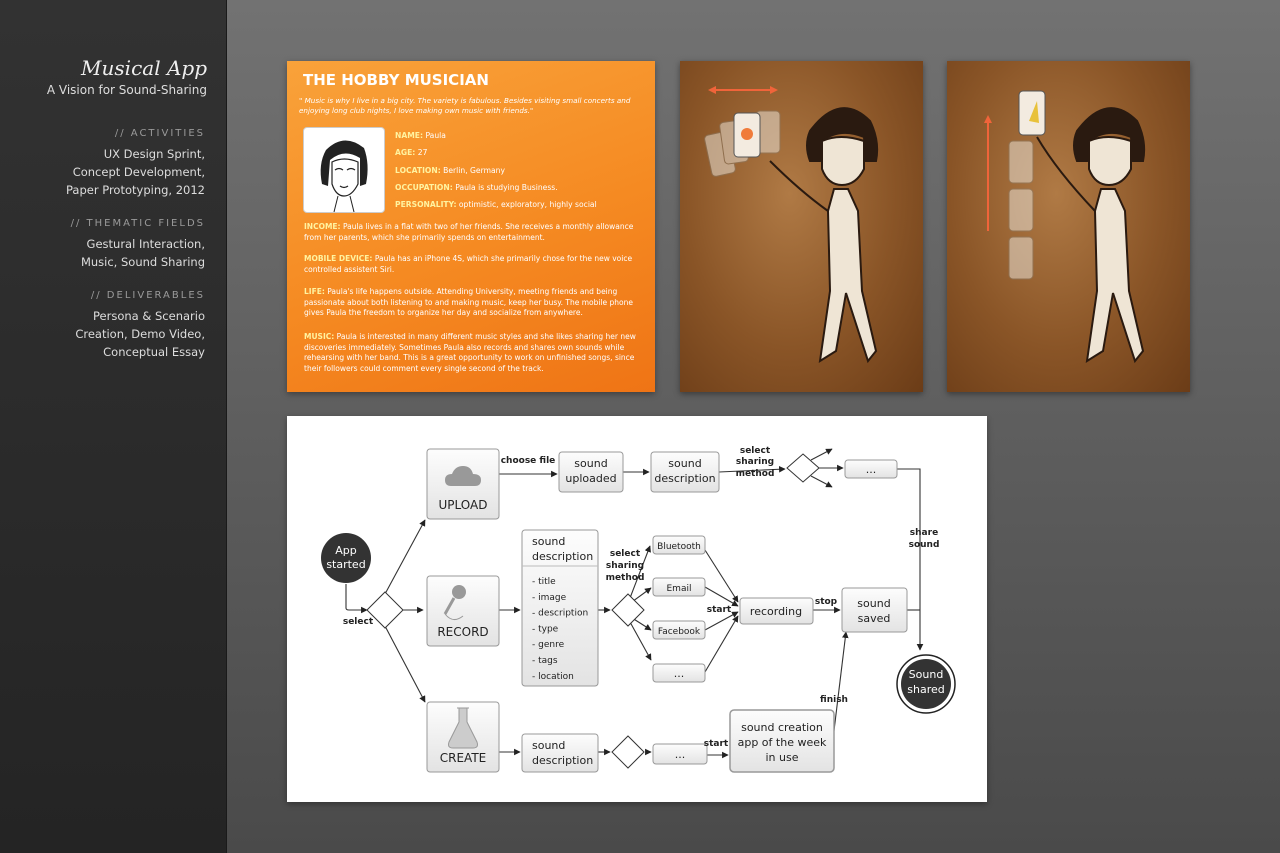 The image size is (1280, 853). Describe the element at coordinates (154, 154) in the screenshot. I see `section-line: UX Design Sprint,` at that location.